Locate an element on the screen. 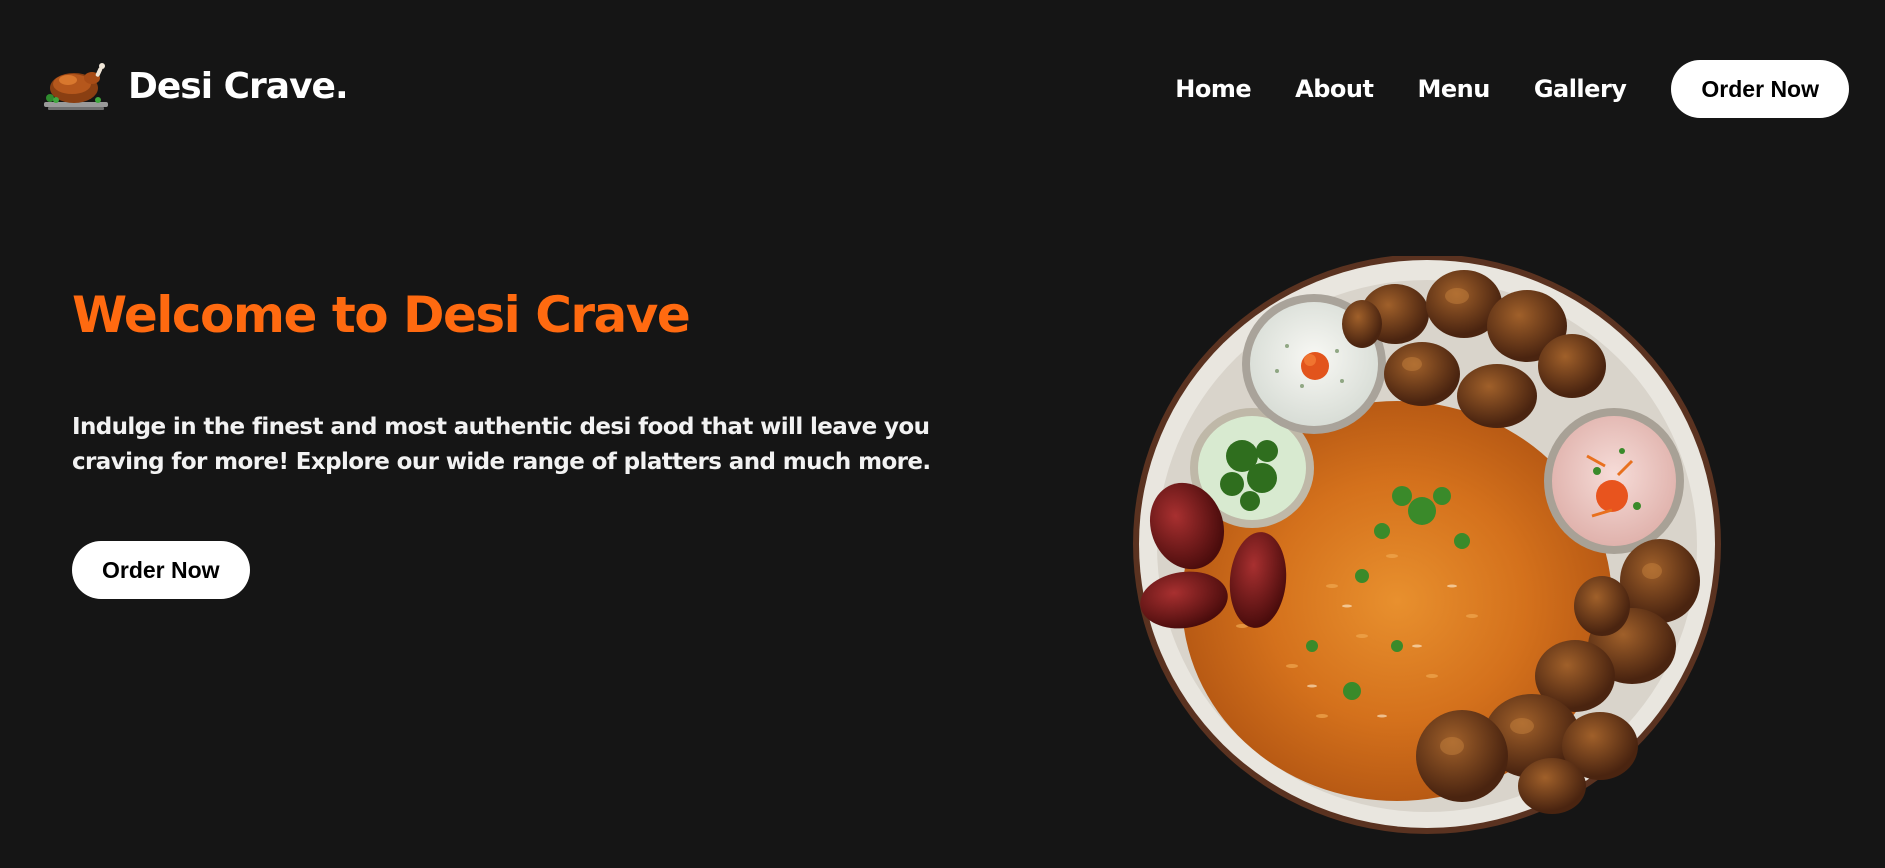 Image resolution: width=1885 pixels, height=868 pixels. nav-gallery: Gallery is located at coordinates (1580, 89).